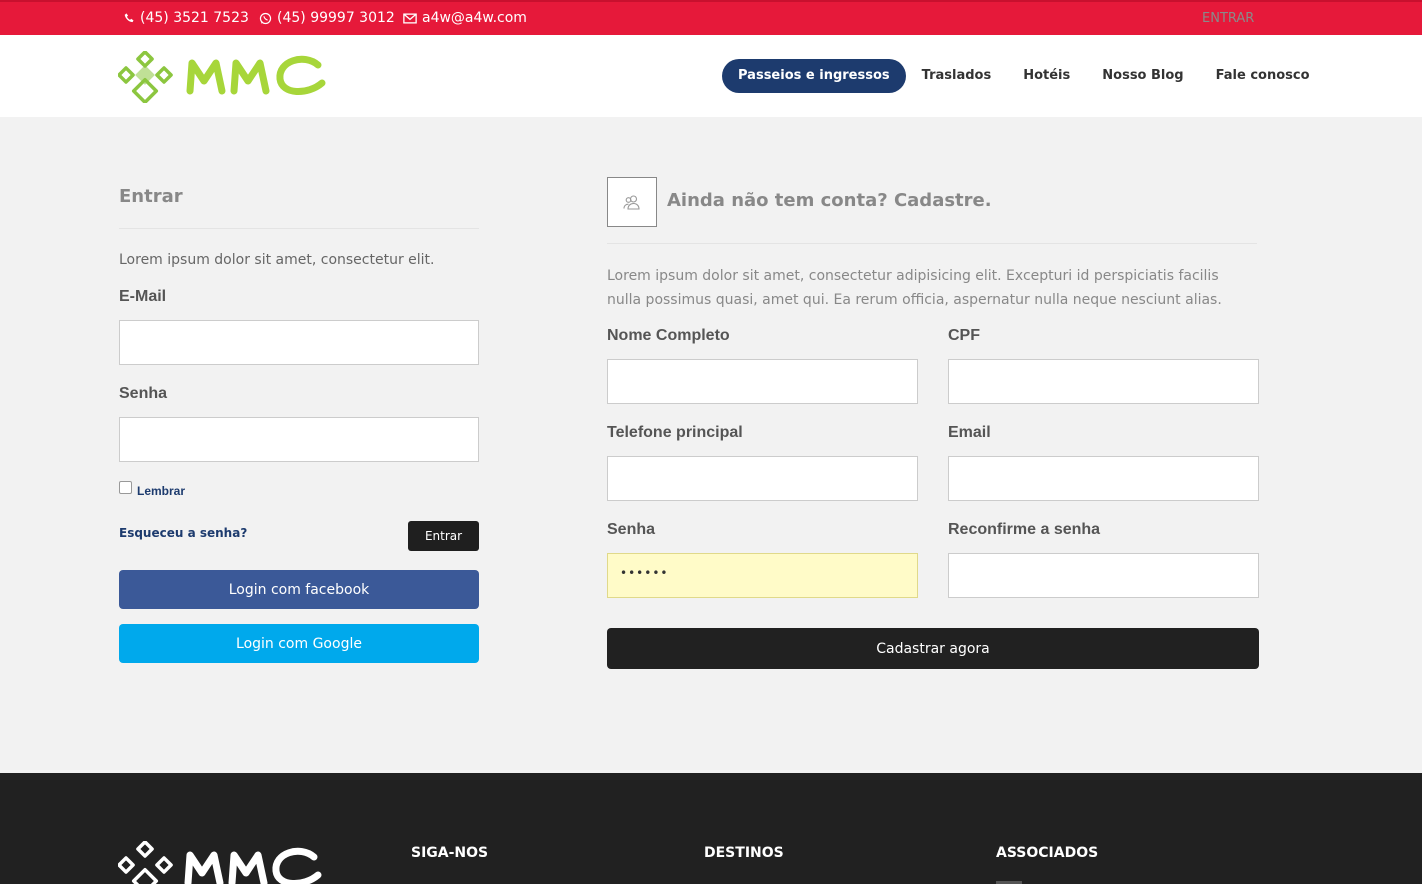 This screenshot has width=1422, height=884. Describe the element at coordinates (474, 18) in the screenshot. I see `email-address: a4w@a4w.com` at that location.